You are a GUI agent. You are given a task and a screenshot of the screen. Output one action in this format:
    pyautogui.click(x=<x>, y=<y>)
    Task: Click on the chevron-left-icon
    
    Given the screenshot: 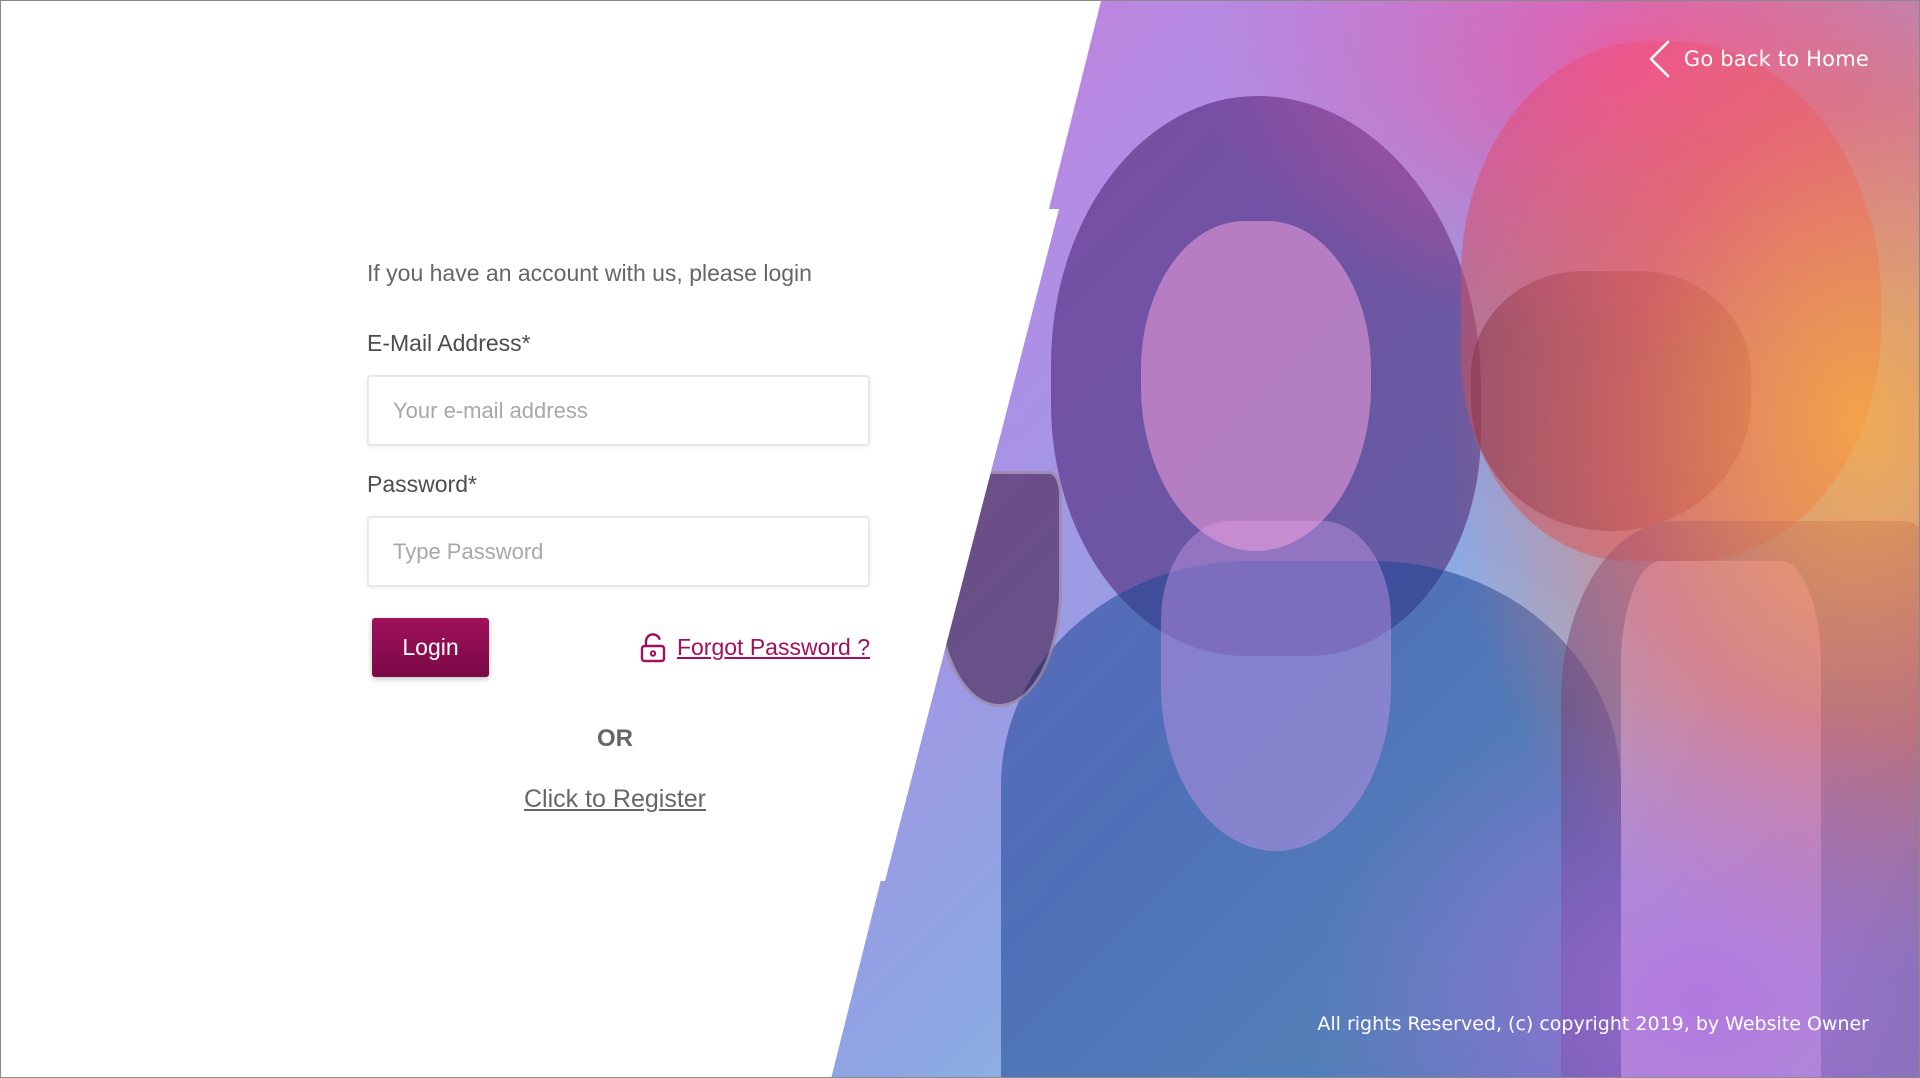 What is the action you would take?
    pyautogui.click(x=1659, y=59)
    